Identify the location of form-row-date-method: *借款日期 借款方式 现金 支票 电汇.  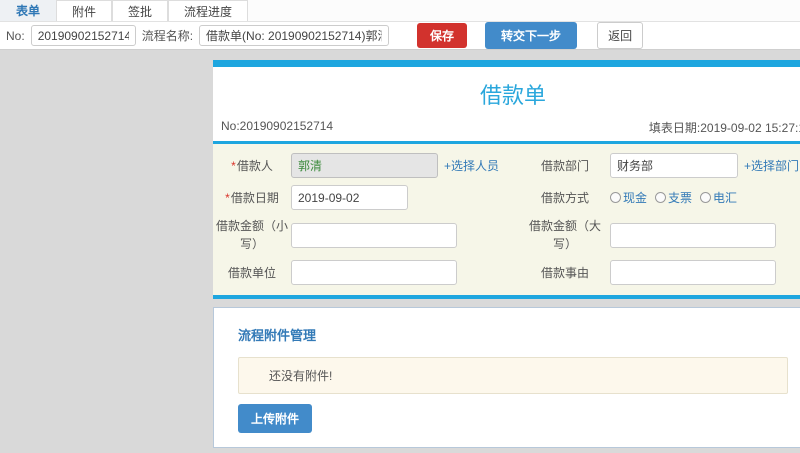
(506, 197).